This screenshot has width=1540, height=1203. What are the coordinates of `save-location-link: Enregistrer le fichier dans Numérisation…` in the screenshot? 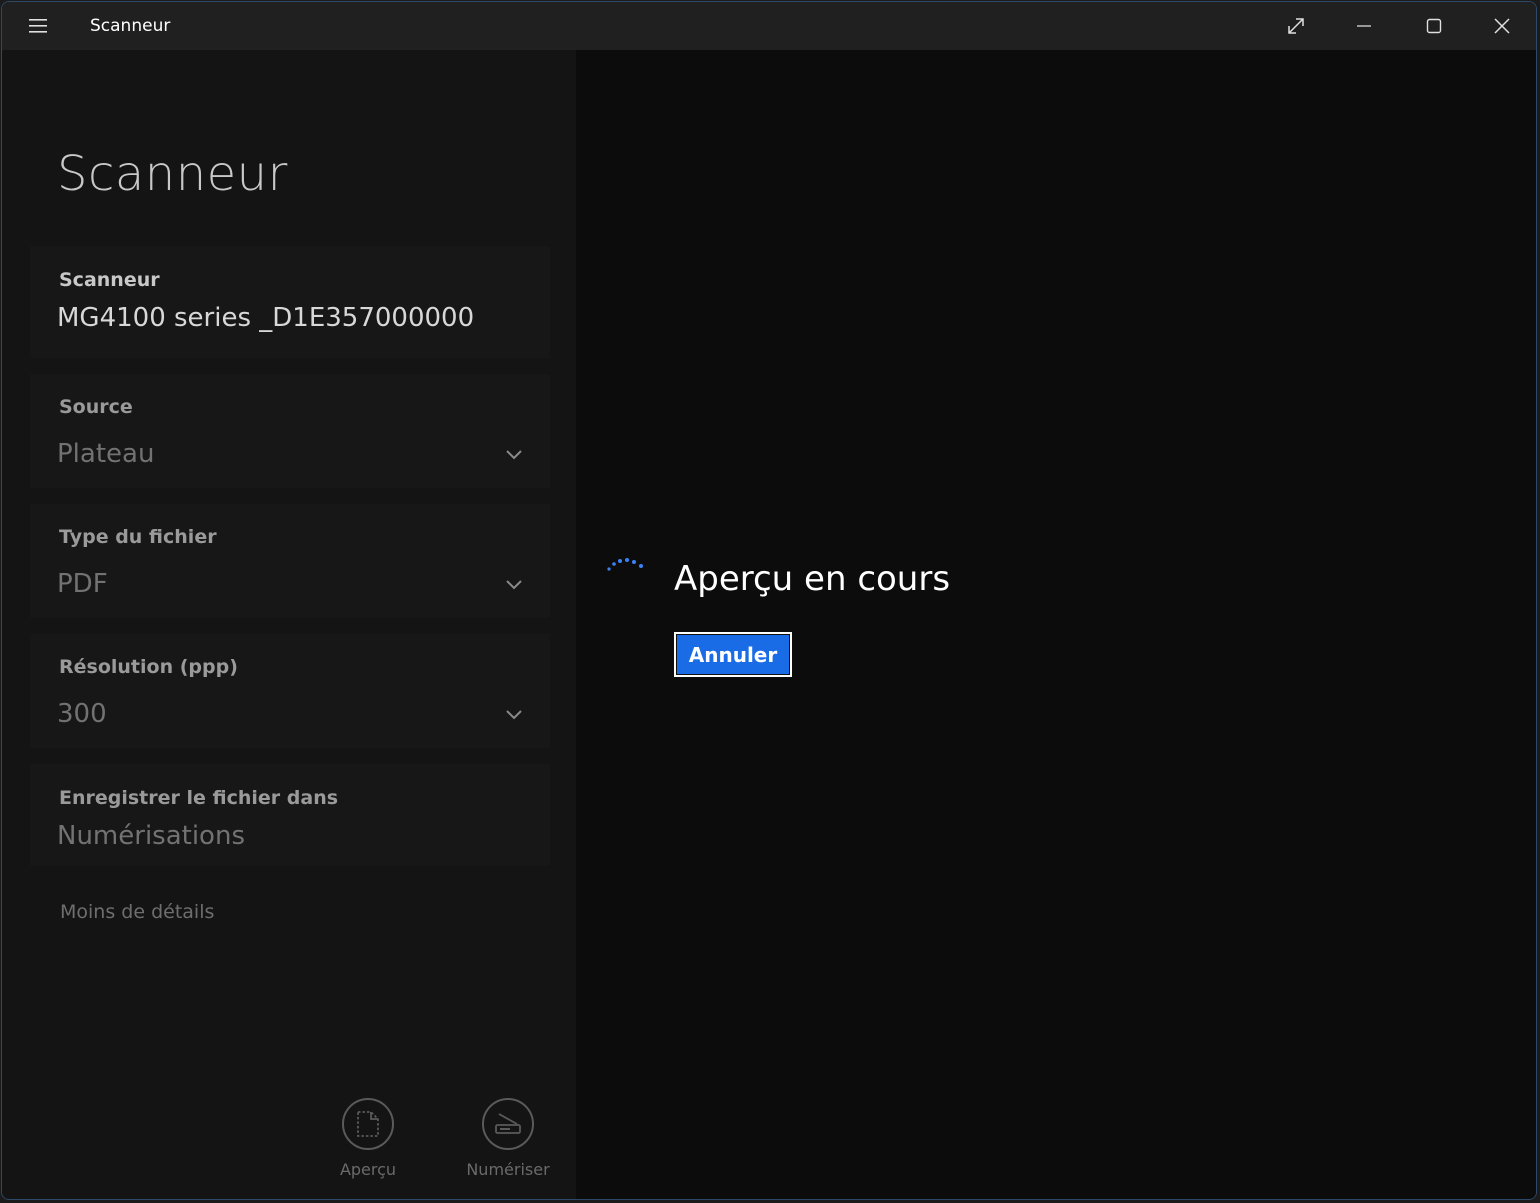 It's located at (290, 815).